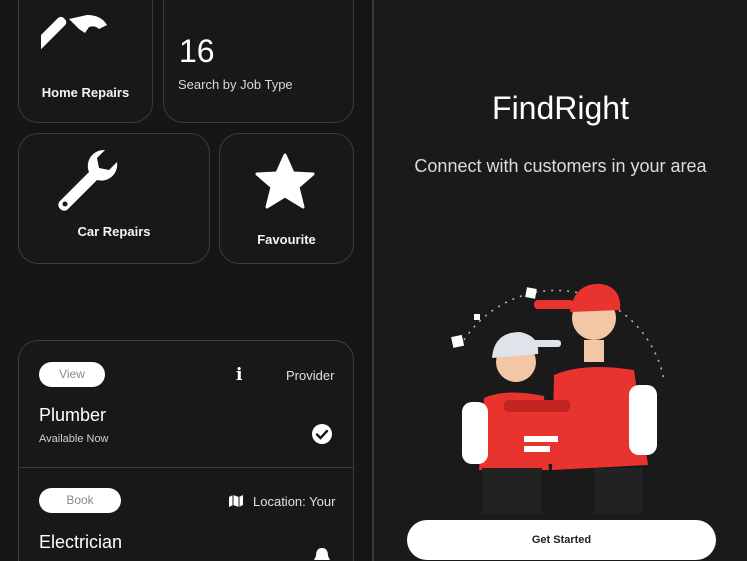  What do you see at coordinates (560, 108) in the screenshot?
I see `app-title: FindRight` at bounding box center [560, 108].